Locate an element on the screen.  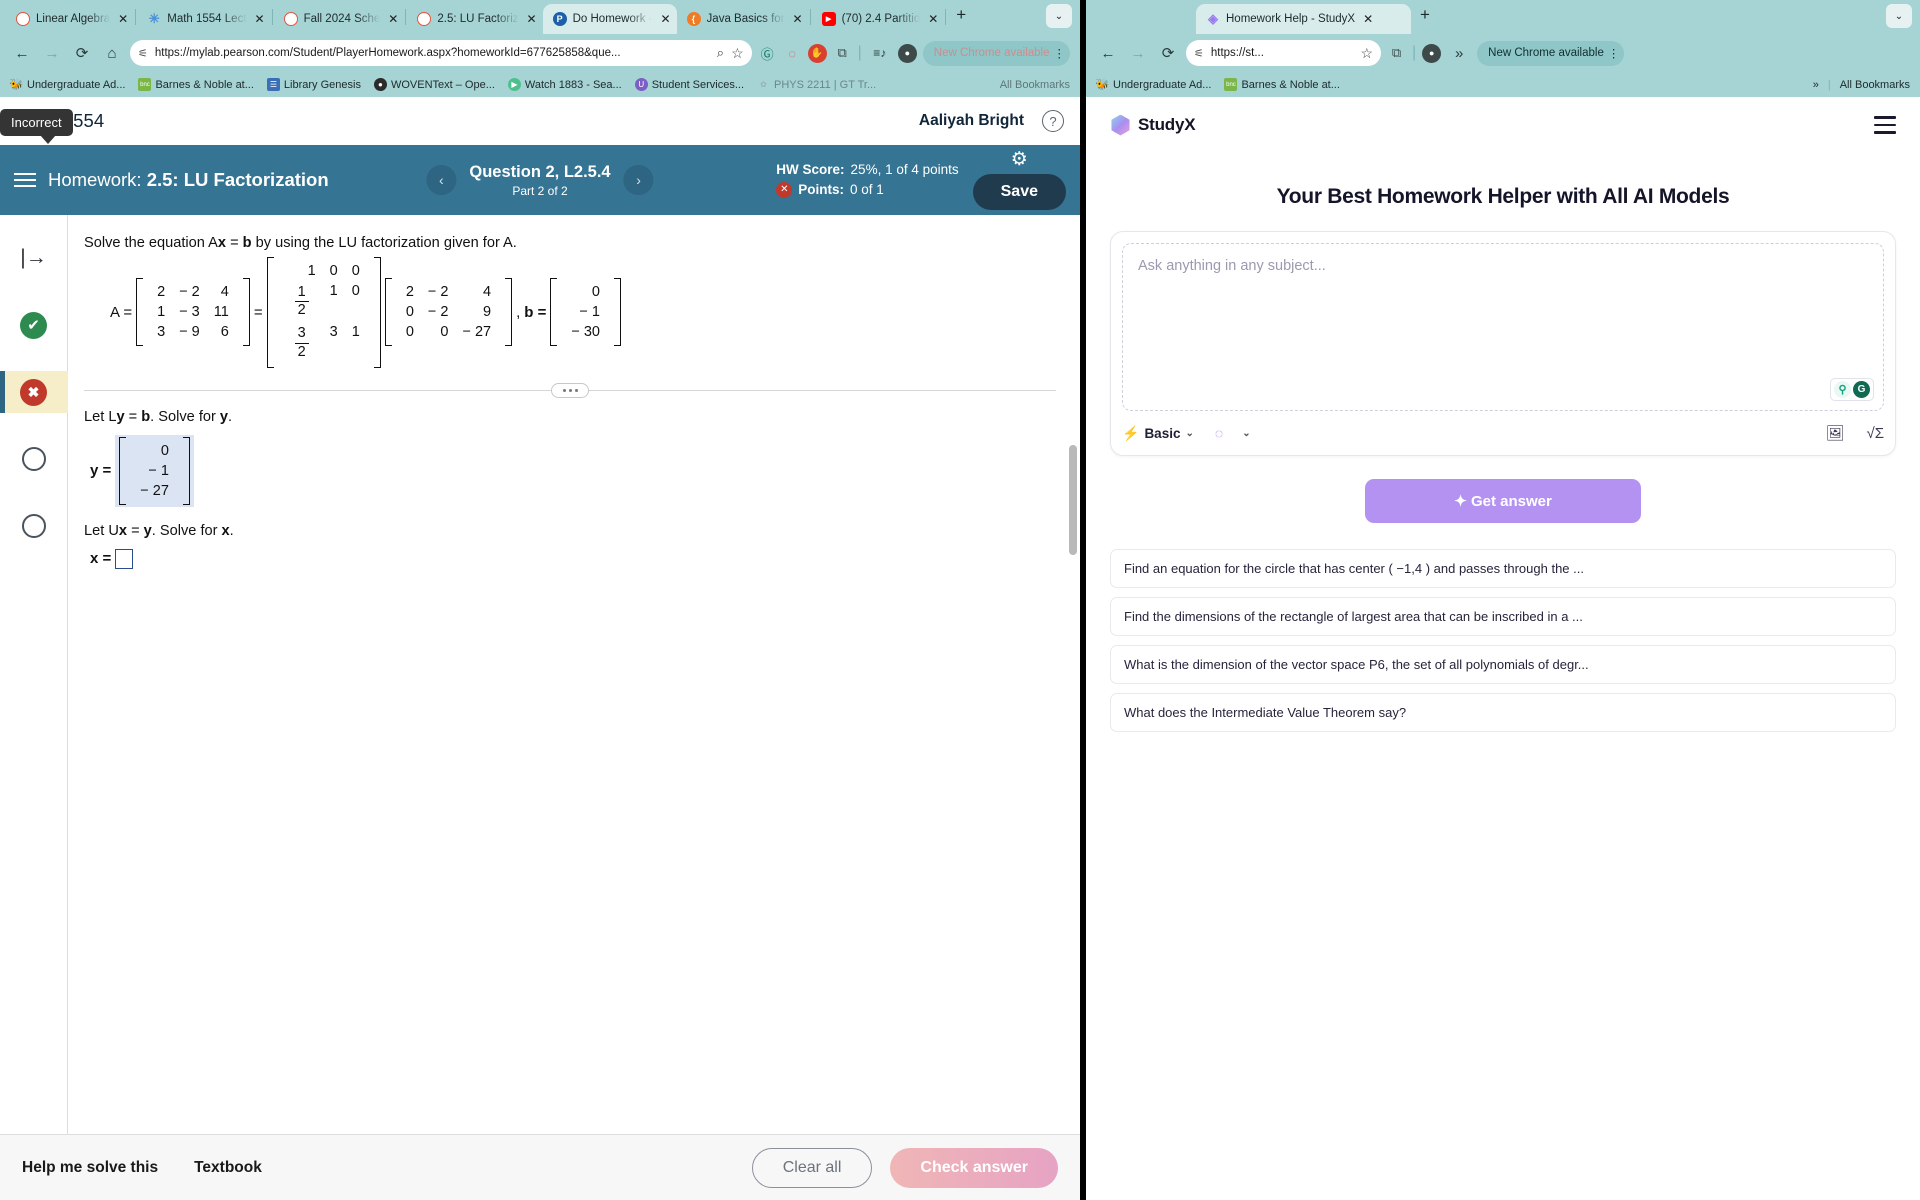
matrix-A: 2 − 2 4 1 − 3 11 3 − 9 6 is located at coordinates (193, 312).